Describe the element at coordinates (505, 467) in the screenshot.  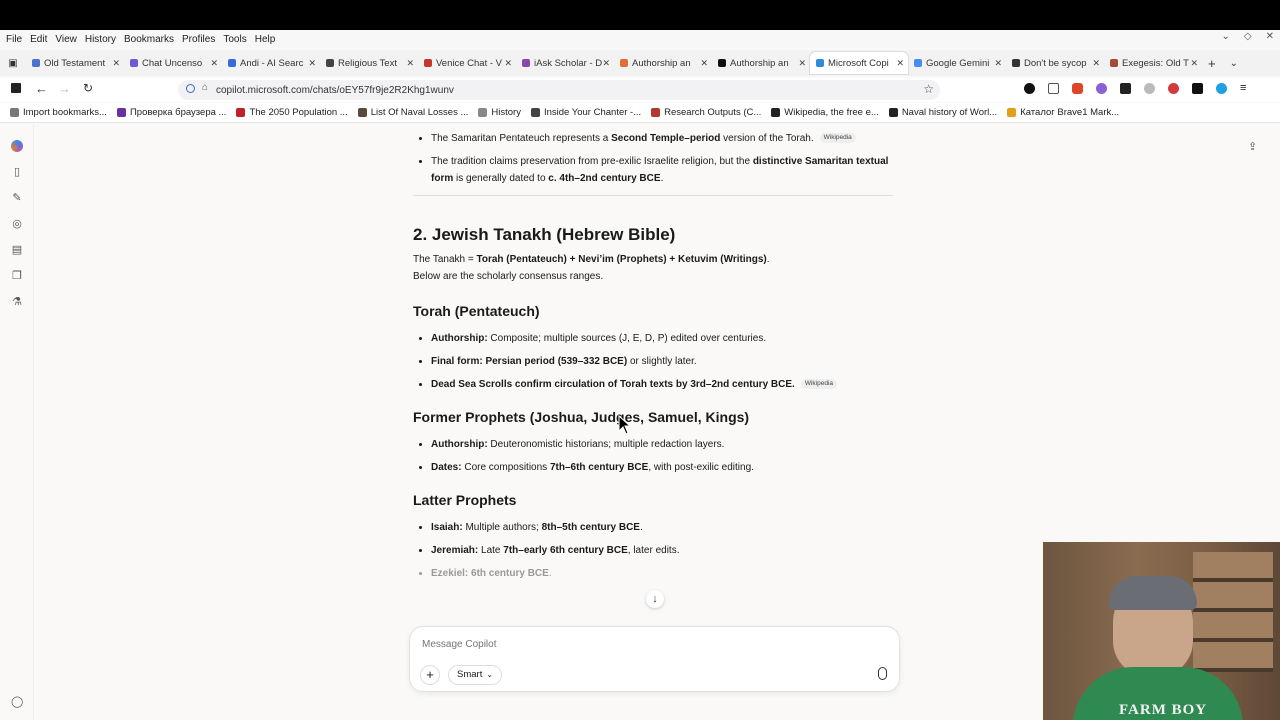
I see `item-text: Core compositions` at that location.